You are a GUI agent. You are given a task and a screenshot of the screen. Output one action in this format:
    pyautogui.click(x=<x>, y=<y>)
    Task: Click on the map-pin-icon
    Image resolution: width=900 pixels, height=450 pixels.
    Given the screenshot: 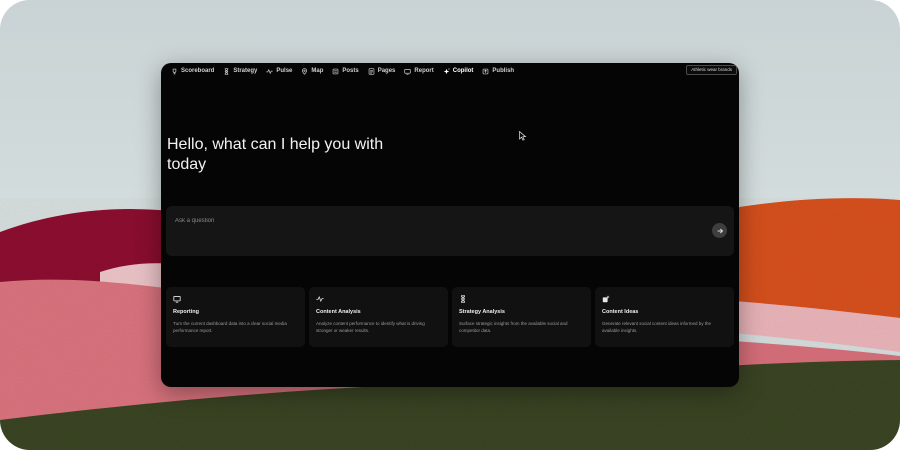 What is the action you would take?
    pyautogui.click(x=304, y=71)
    